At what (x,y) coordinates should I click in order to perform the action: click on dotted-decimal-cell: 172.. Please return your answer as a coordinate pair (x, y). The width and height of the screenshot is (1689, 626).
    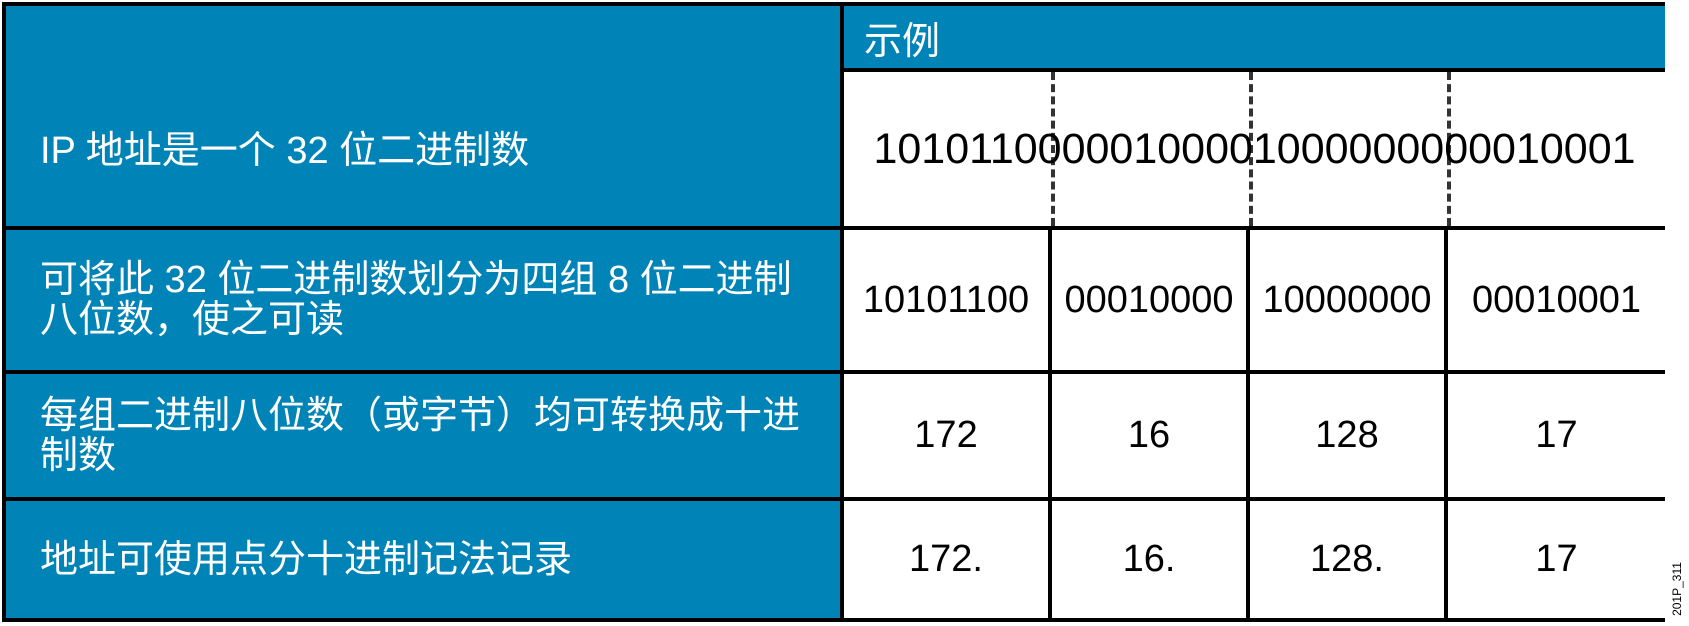
    Looking at the image, I should click on (946, 559).